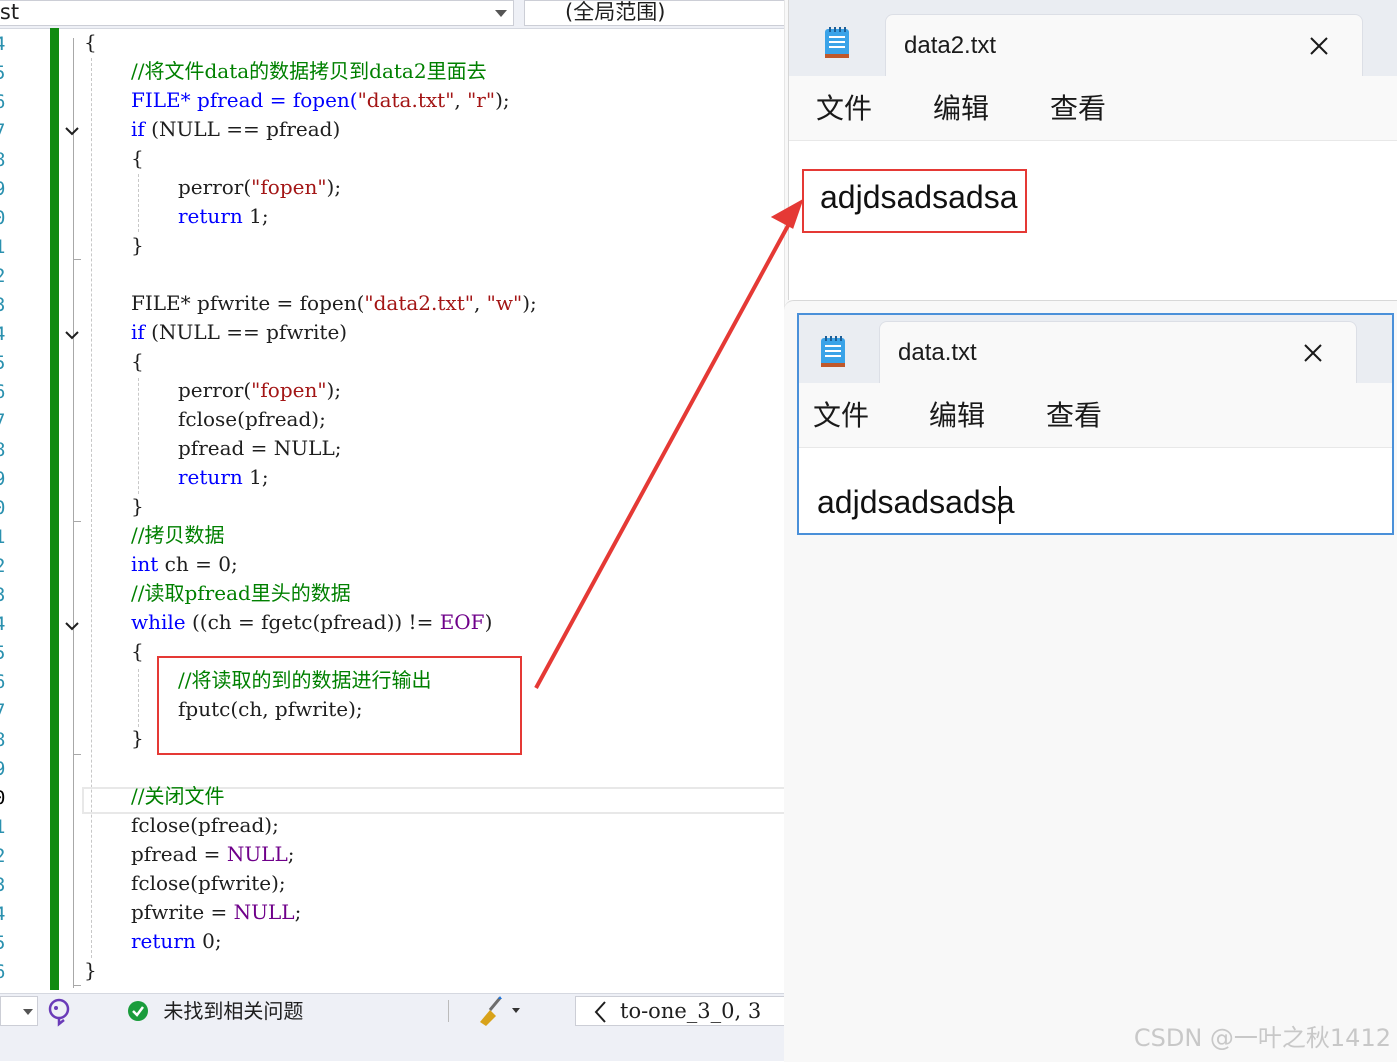 This screenshot has width=1397, height=1062. Describe the element at coordinates (787, 213) in the screenshot. I see `arrow-head` at that location.